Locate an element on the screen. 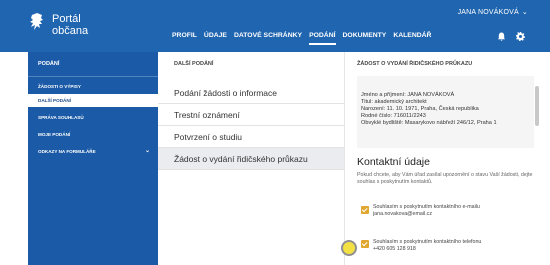  list-item: Podání žádosti o informace is located at coordinates (251, 93).